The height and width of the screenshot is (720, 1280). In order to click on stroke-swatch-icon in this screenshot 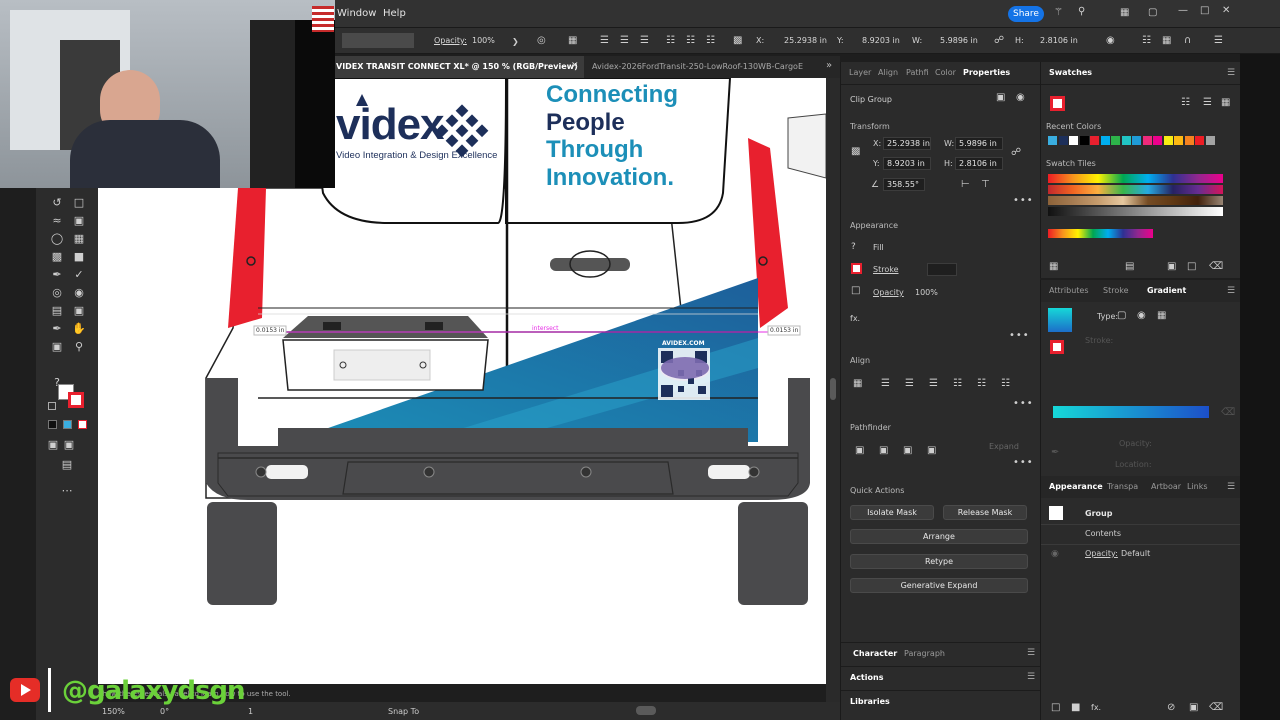, I will do `click(856, 268)`.